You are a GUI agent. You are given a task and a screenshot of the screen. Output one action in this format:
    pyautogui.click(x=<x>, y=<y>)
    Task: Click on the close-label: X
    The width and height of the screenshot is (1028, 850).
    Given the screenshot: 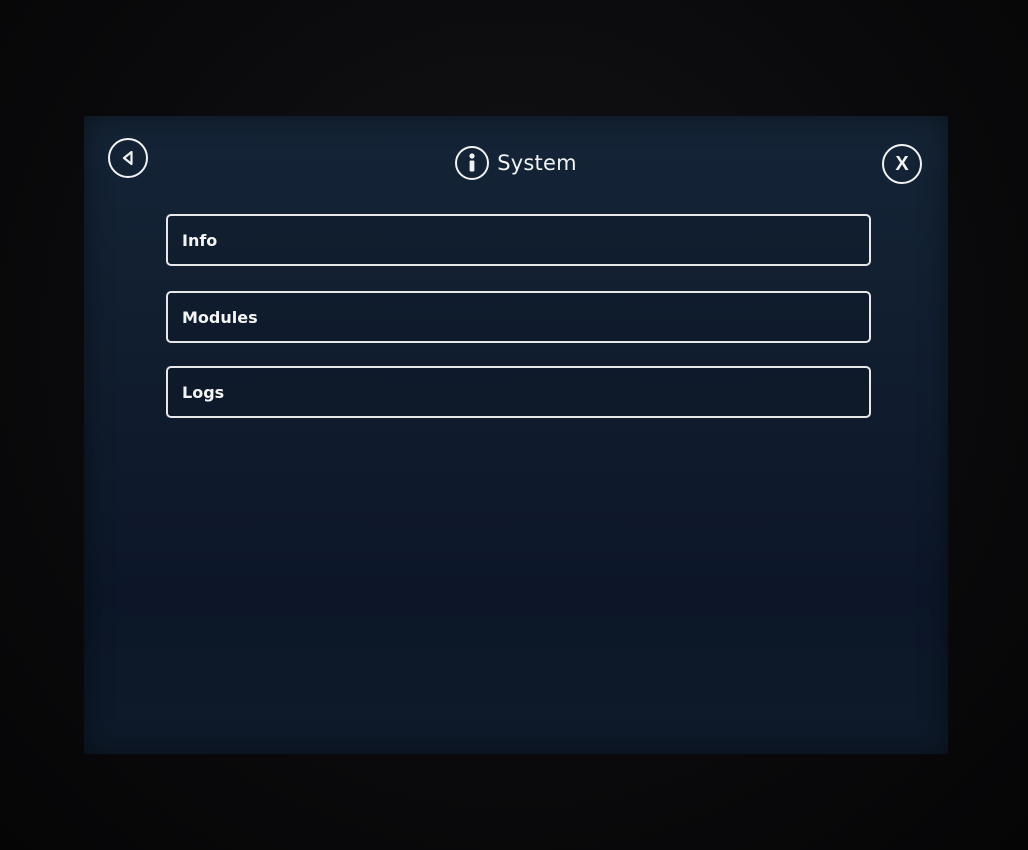 What is the action you would take?
    pyautogui.click(x=902, y=163)
    